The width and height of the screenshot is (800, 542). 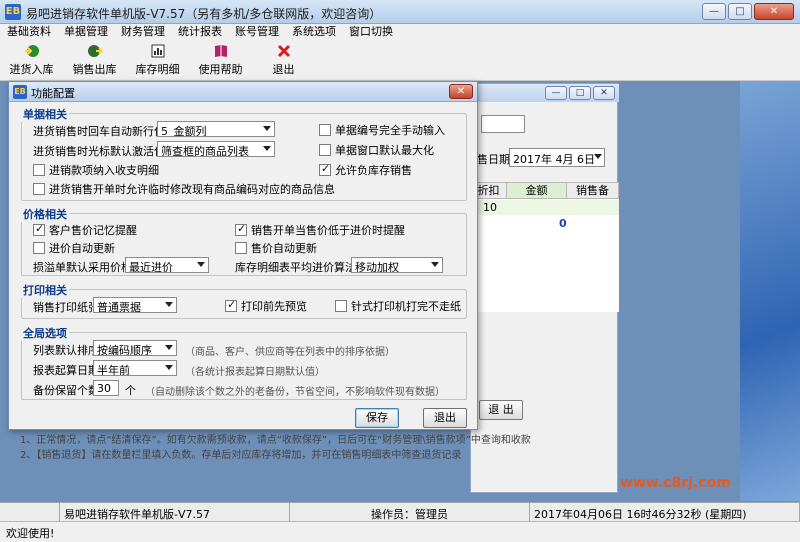 What do you see at coordinates (284, 248) in the screenshot?
I see `auto-sale-price-checkbox-label: 售价自动更新` at bounding box center [284, 248].